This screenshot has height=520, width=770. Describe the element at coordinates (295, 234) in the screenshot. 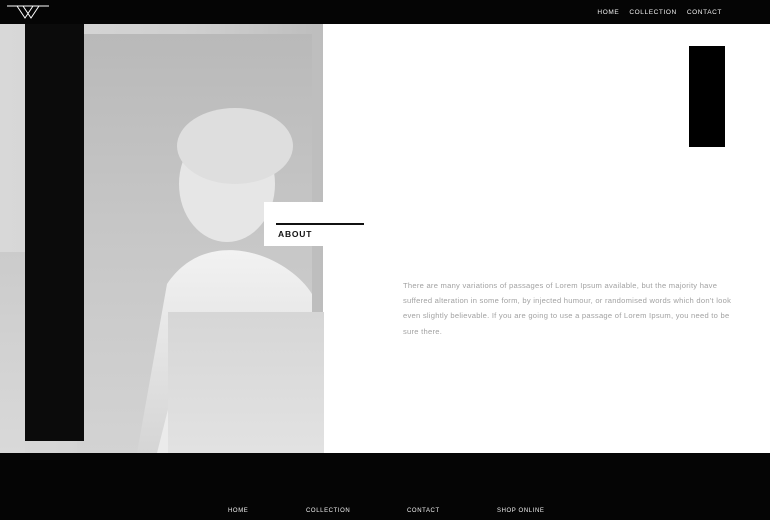

I see `section-title: ABOUT` at that location.